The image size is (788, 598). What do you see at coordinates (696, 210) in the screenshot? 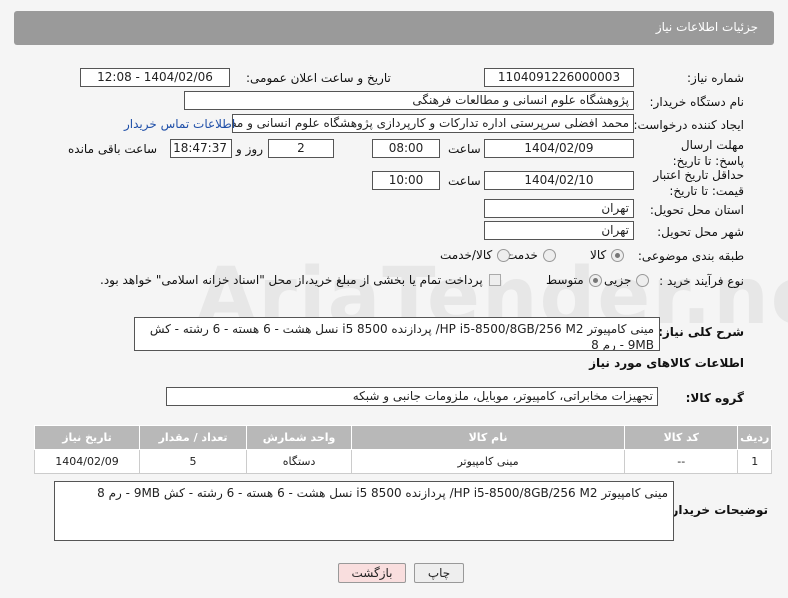
I see `province-label: استان محل تحویل:` at bounding box center [696, 210].